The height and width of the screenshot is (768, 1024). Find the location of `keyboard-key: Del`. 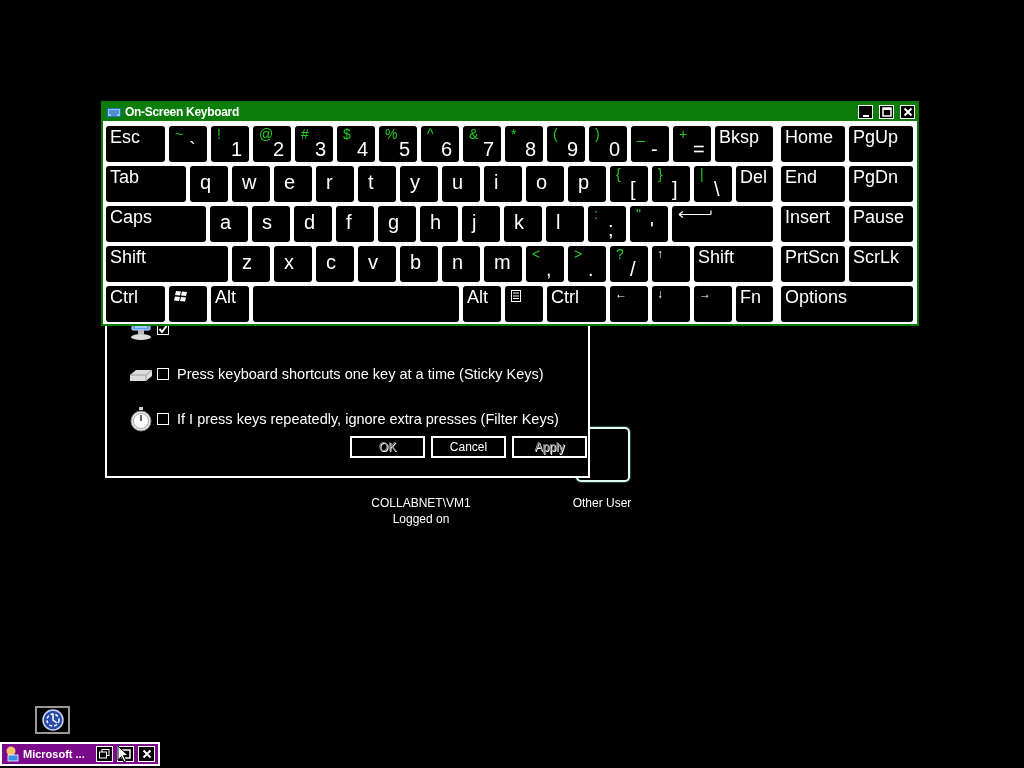

keyboard-key: Del is located at coordinates (754, 184).